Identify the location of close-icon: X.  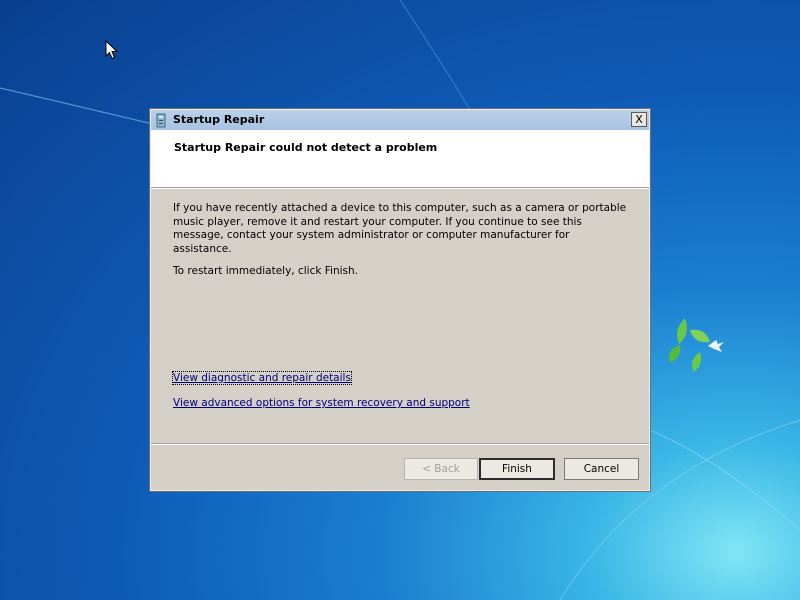
(639, 119).